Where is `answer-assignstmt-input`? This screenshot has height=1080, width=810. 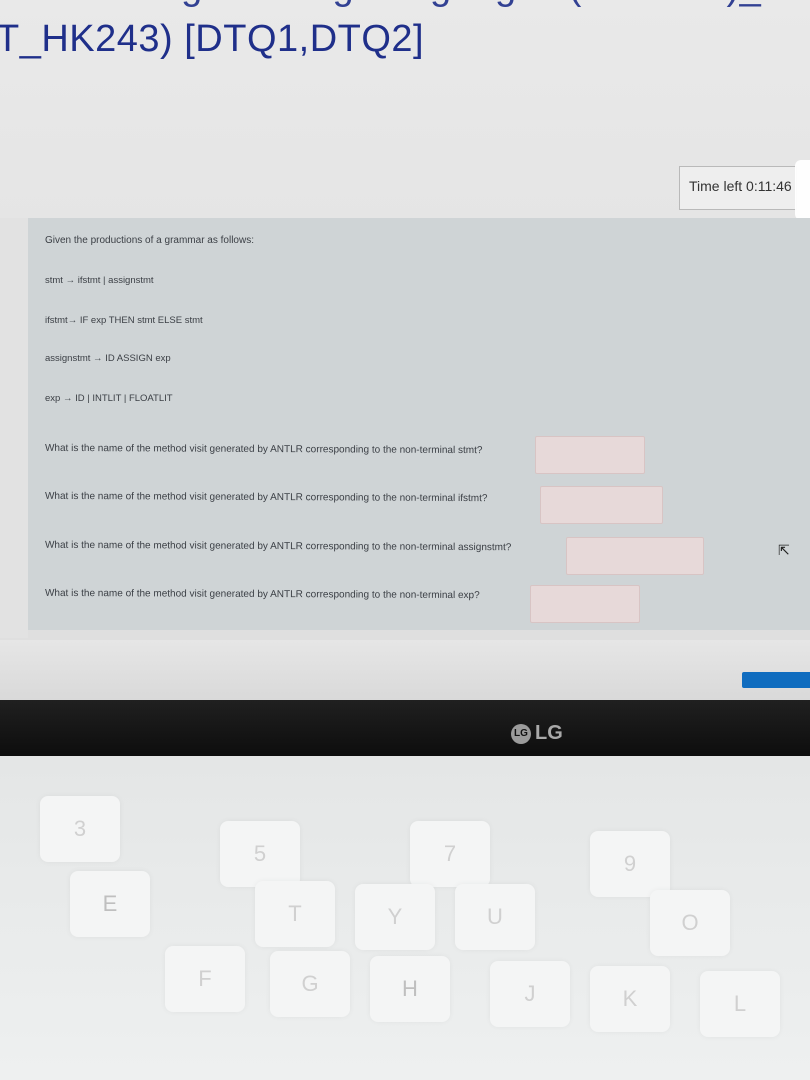 answer-assignstmt-input is located at coordinates (635, 556).